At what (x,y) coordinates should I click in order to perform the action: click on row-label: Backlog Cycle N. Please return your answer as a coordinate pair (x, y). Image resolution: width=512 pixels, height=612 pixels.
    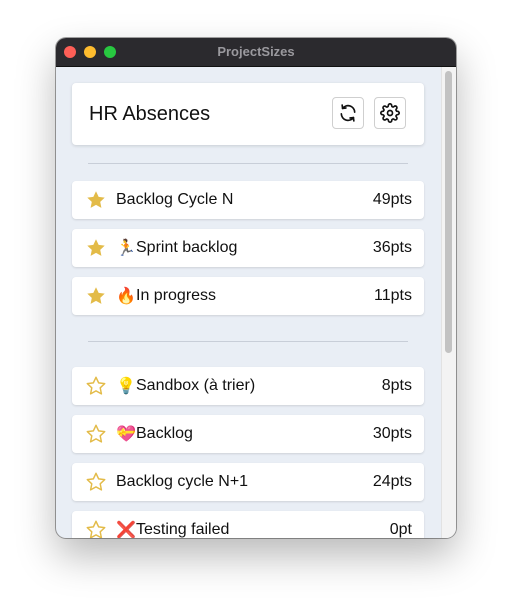
    Looking at the image, I should click on (175, 199).